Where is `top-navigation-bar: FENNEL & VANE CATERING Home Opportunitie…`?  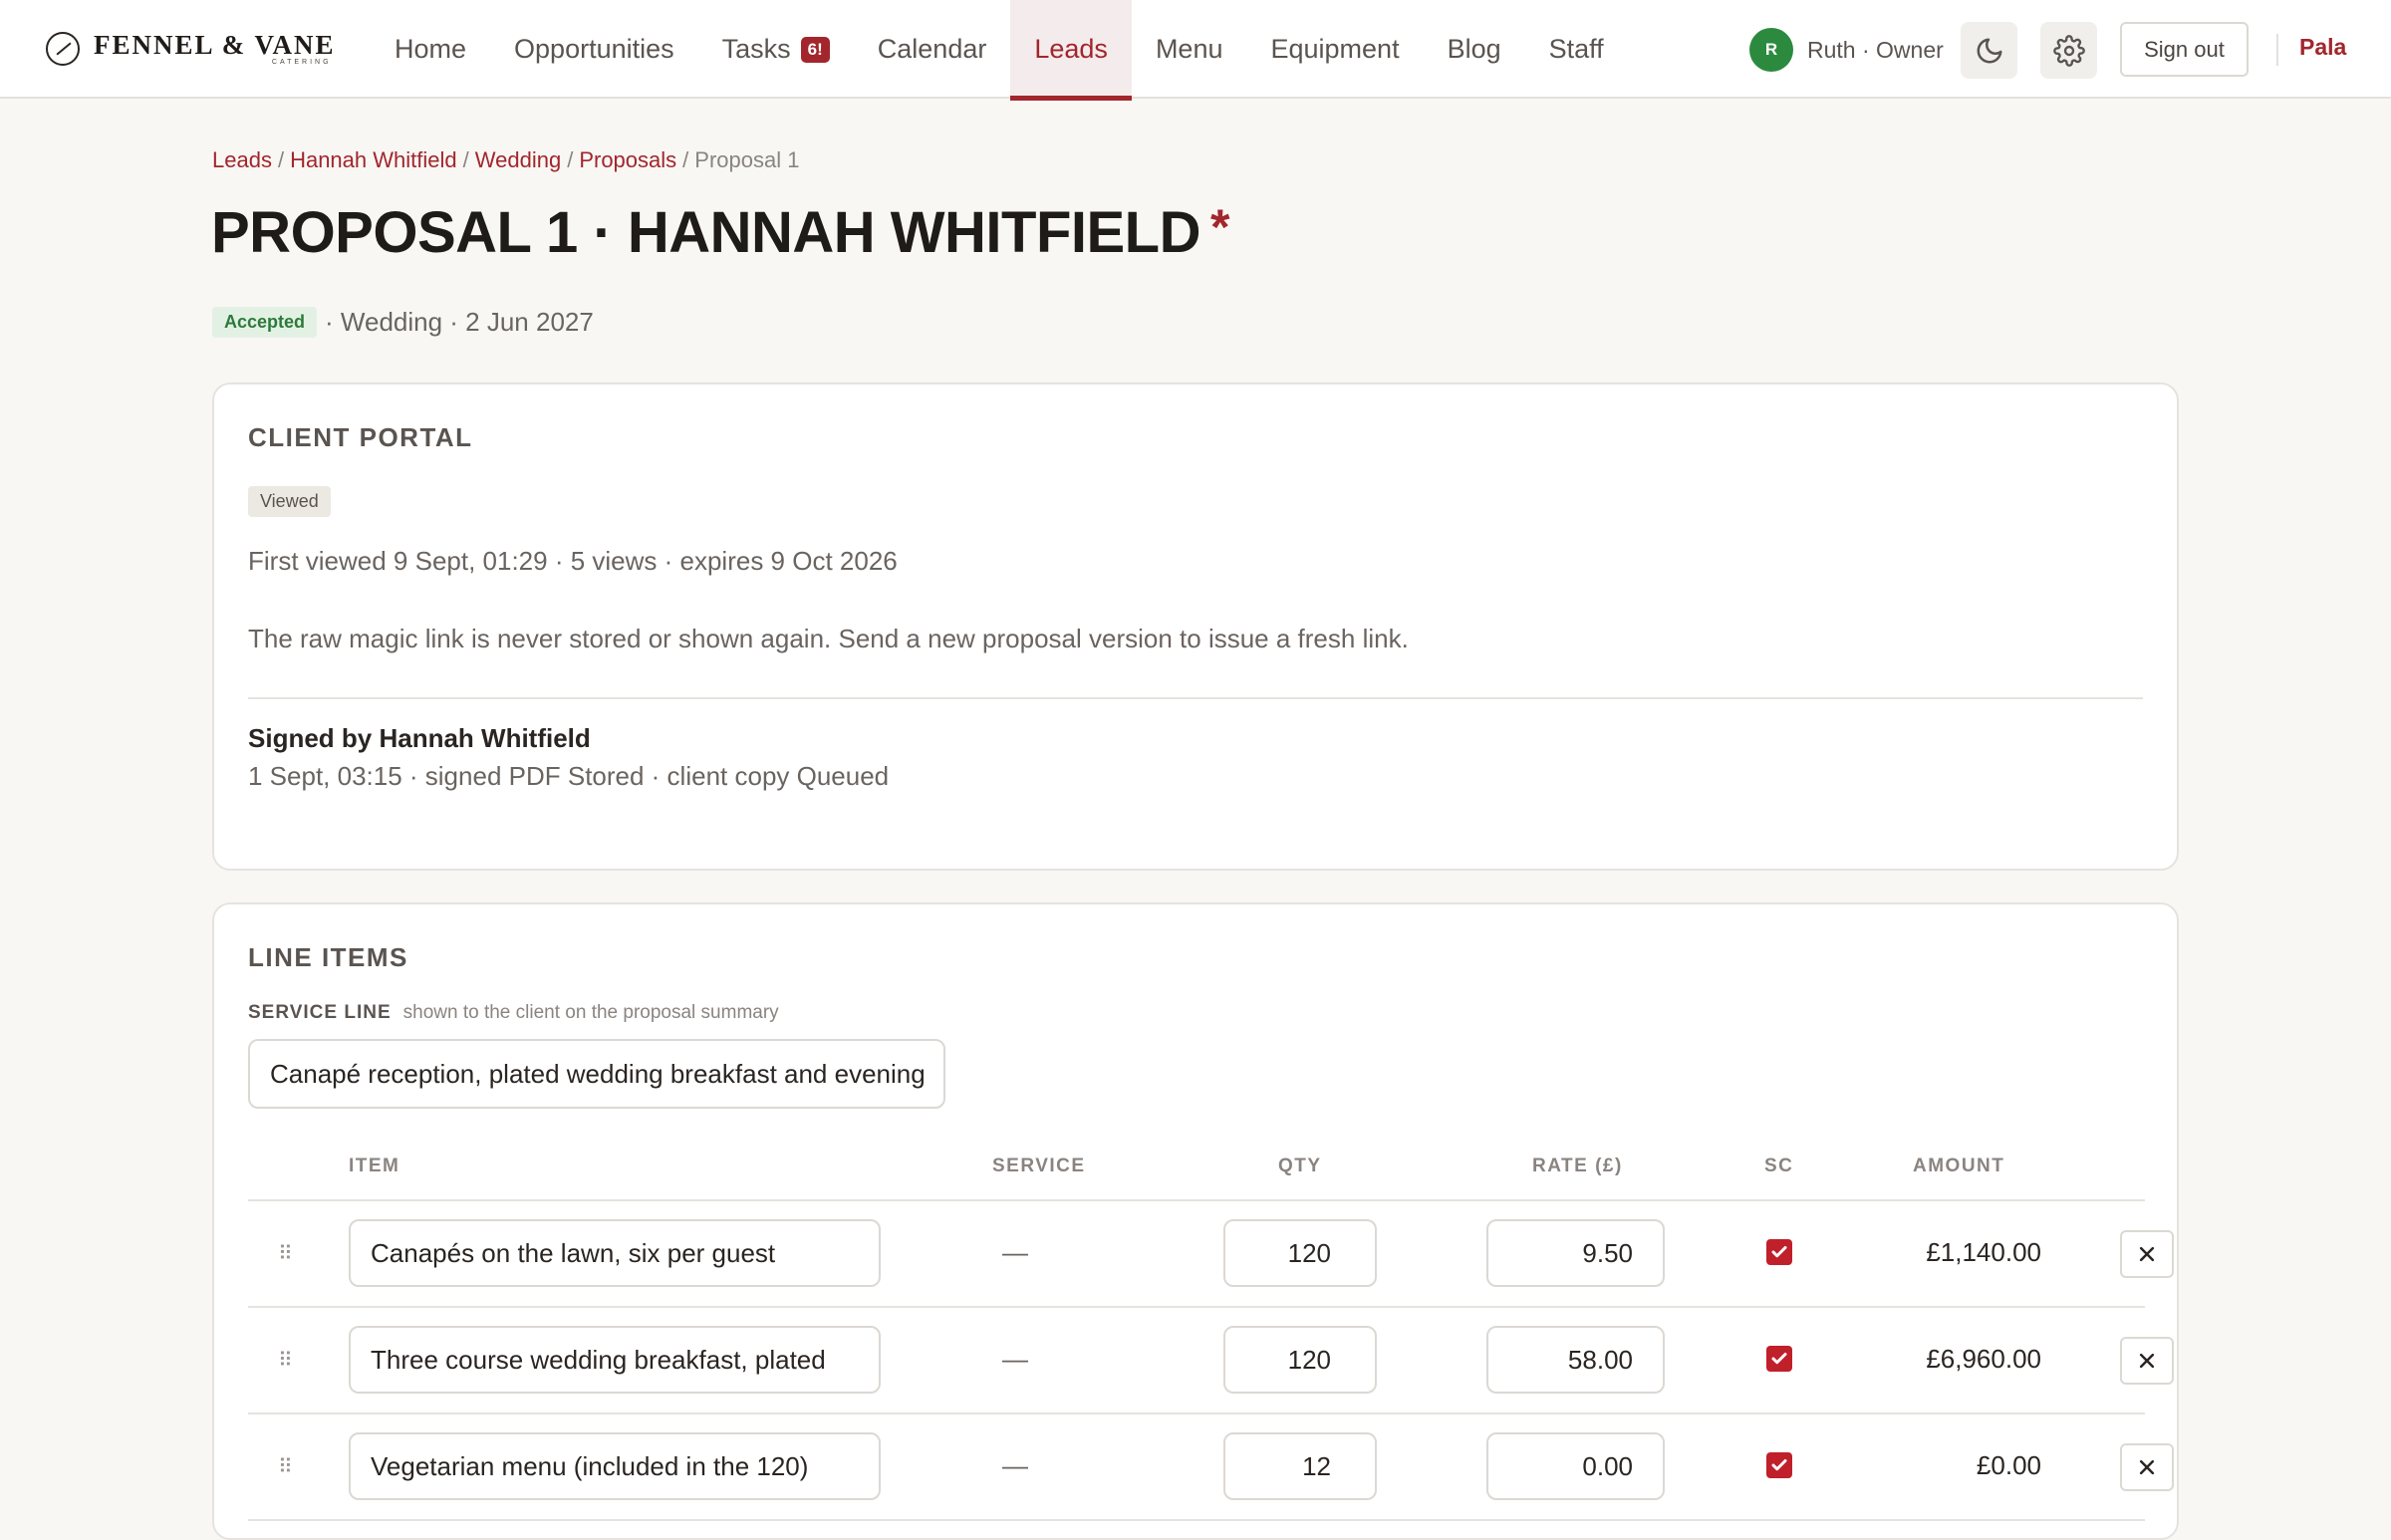
top-navigation-bar: FENNEL & VANE CATERING Home Opportunitie… is located at coordinates (1195, 50).